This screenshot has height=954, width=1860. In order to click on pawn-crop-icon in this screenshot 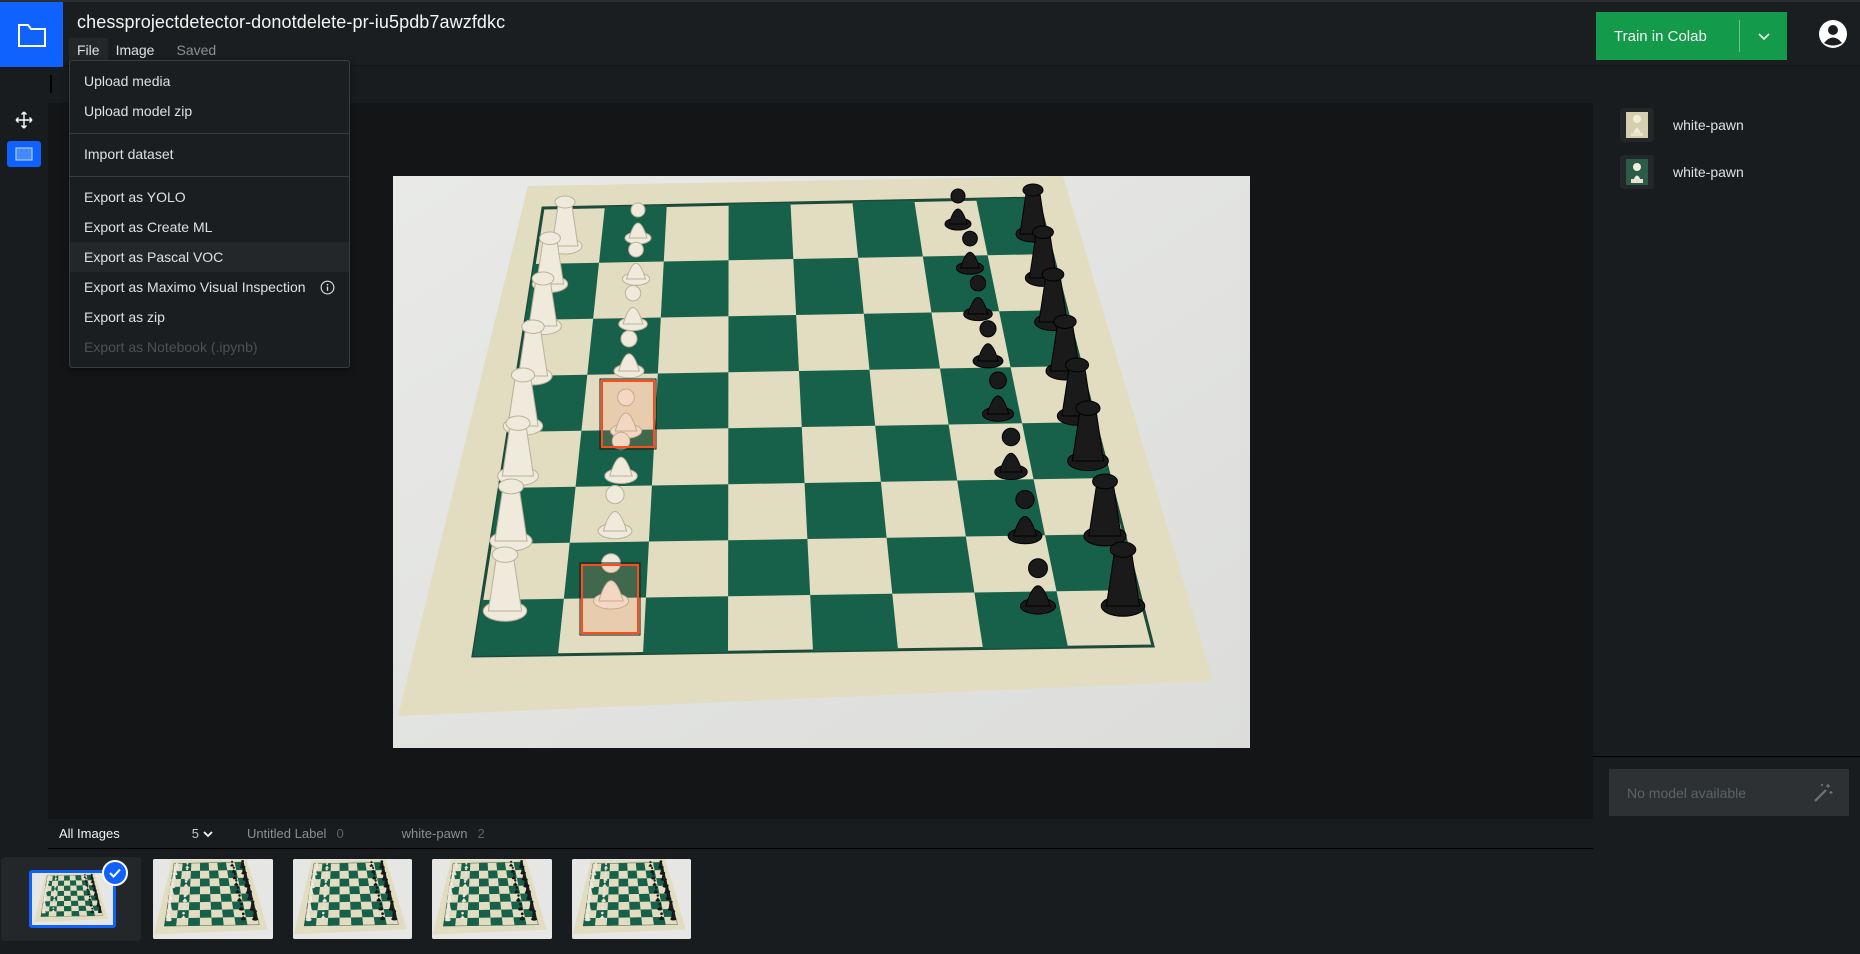, I will do `click(1637, 125)`.